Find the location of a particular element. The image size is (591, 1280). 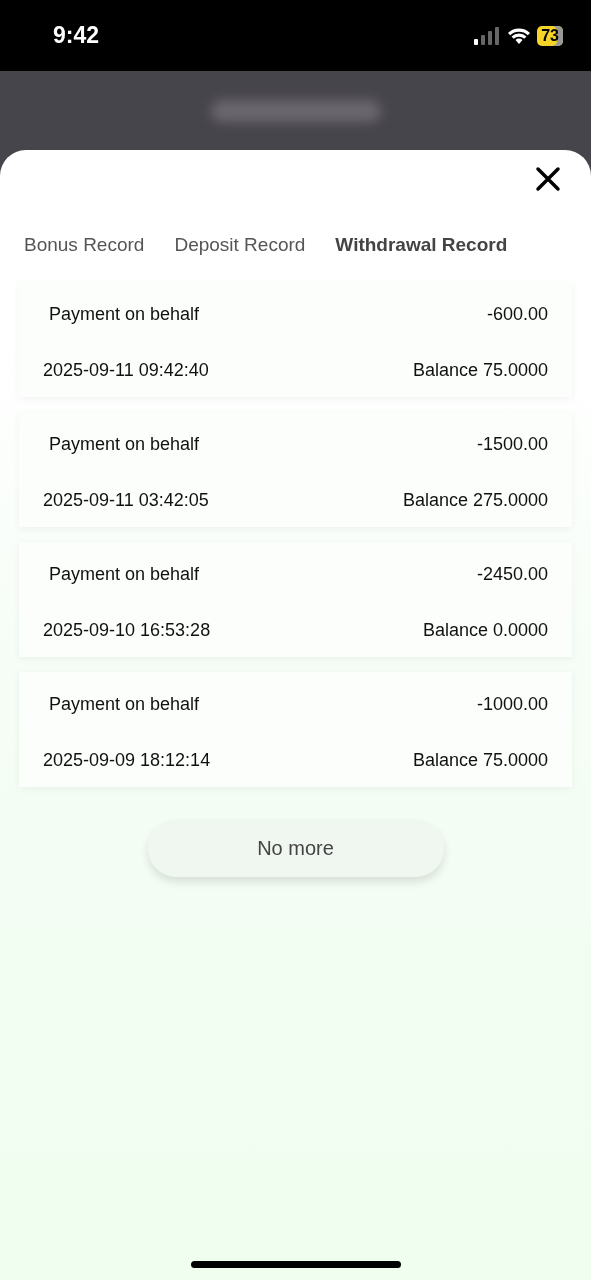

signal-icon is located at coordinates (487, 35).